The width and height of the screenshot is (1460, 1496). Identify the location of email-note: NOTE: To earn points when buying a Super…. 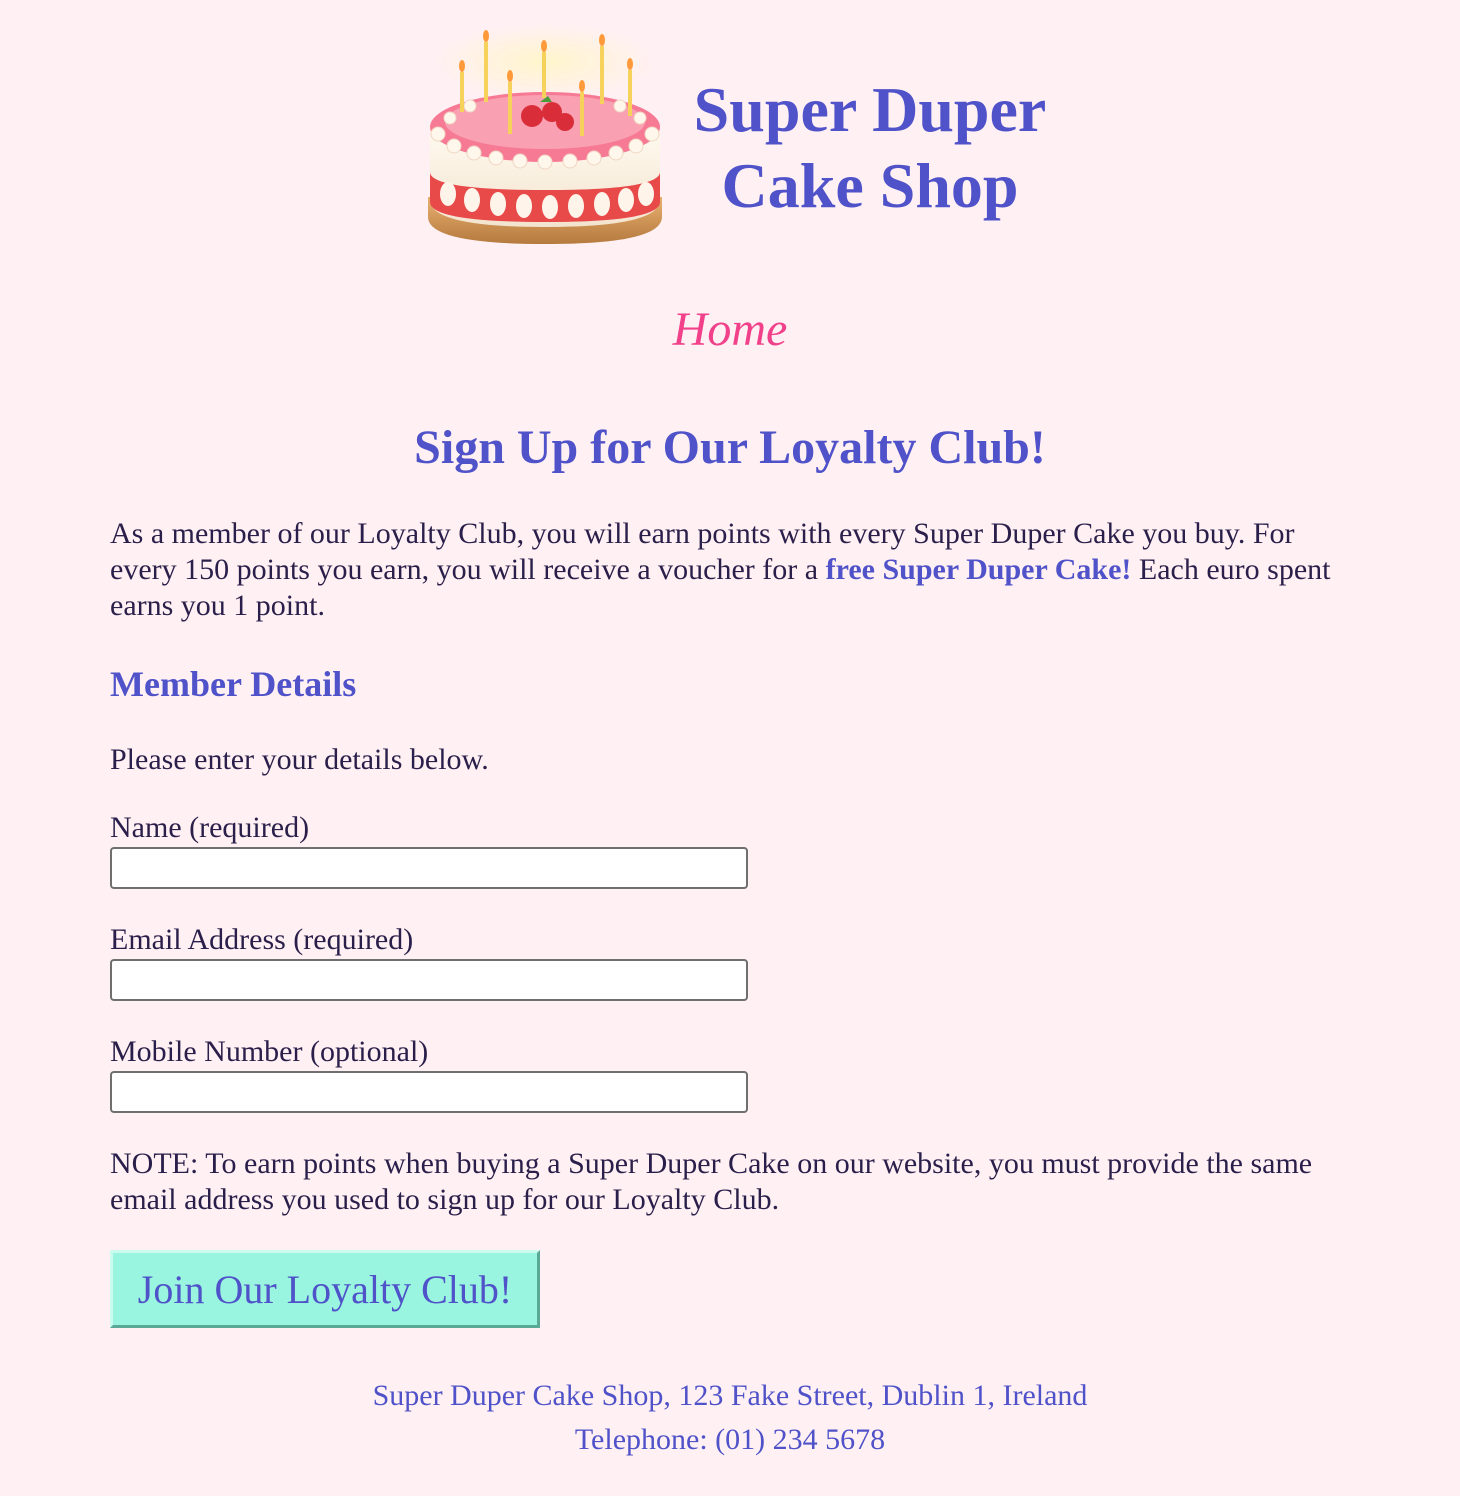
(711, 1181).